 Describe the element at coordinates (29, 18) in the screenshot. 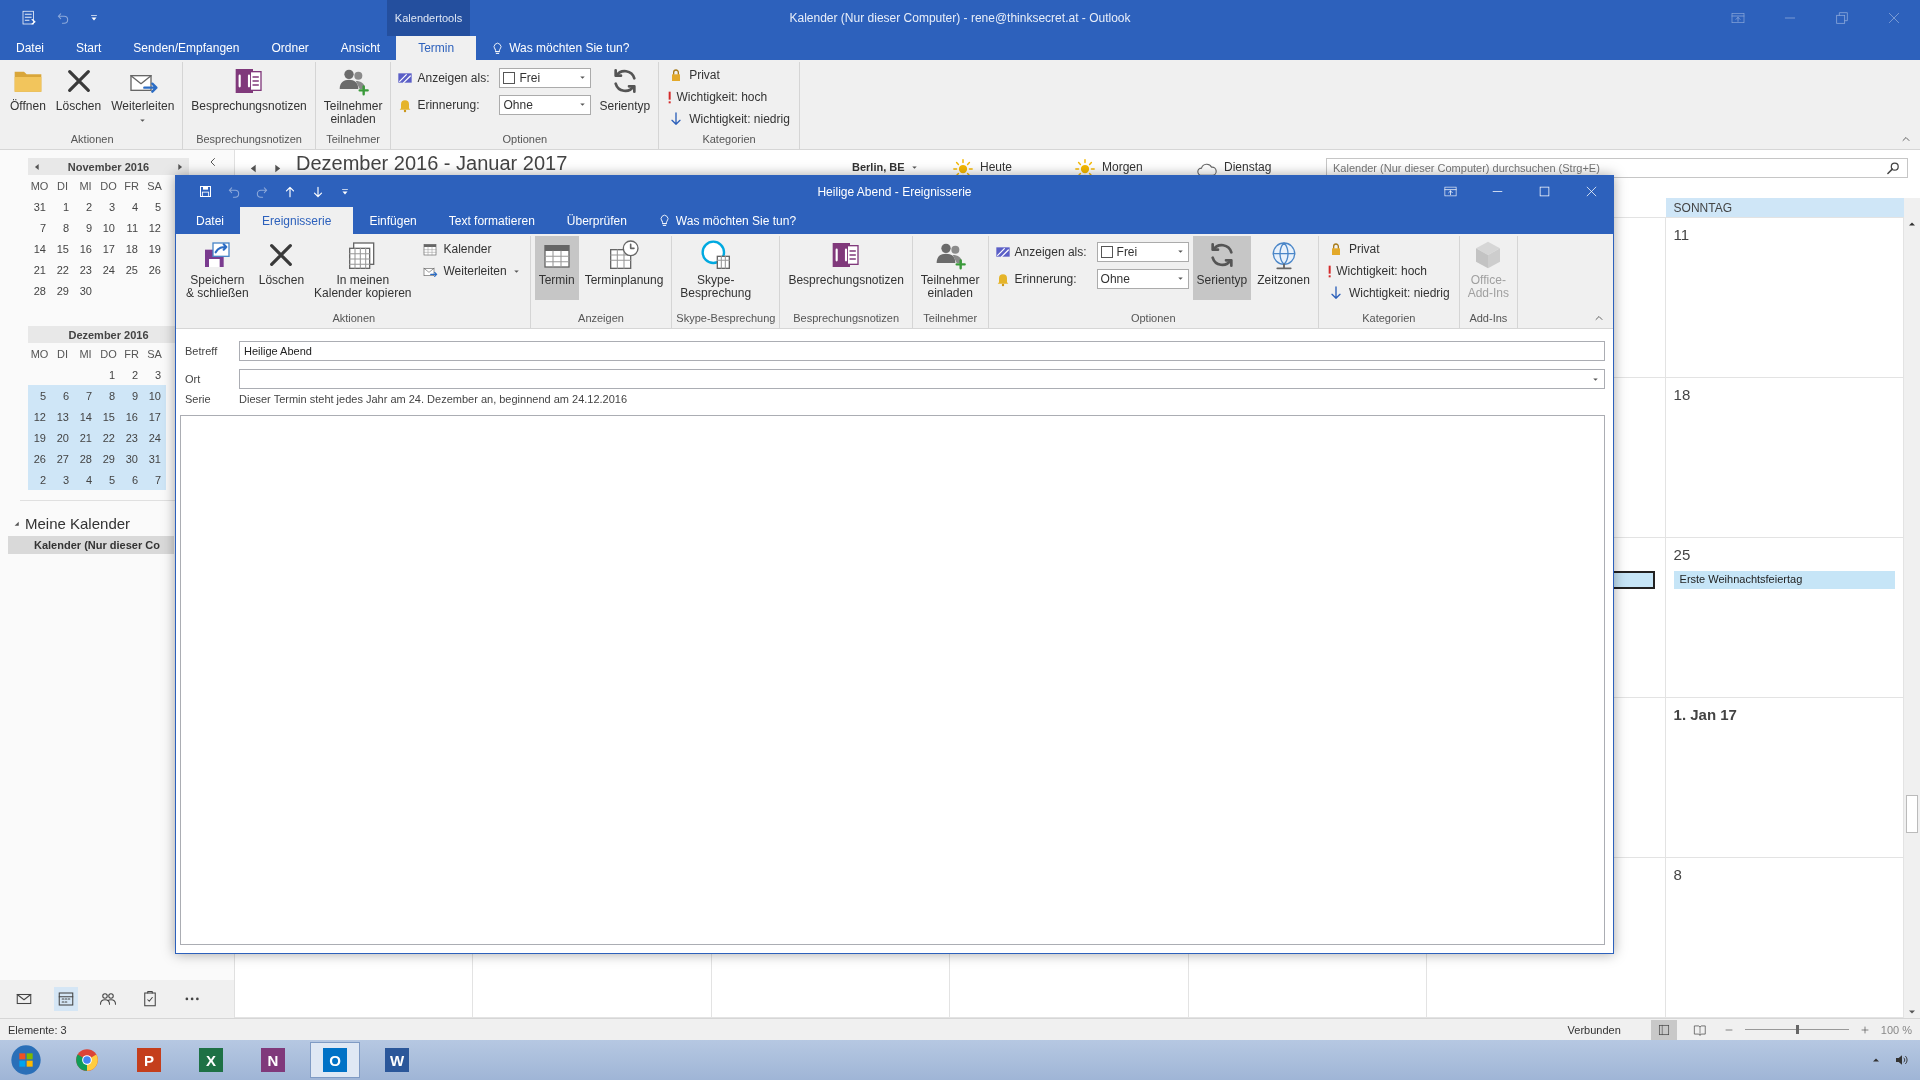

I see `send-receive-icon` at that location.